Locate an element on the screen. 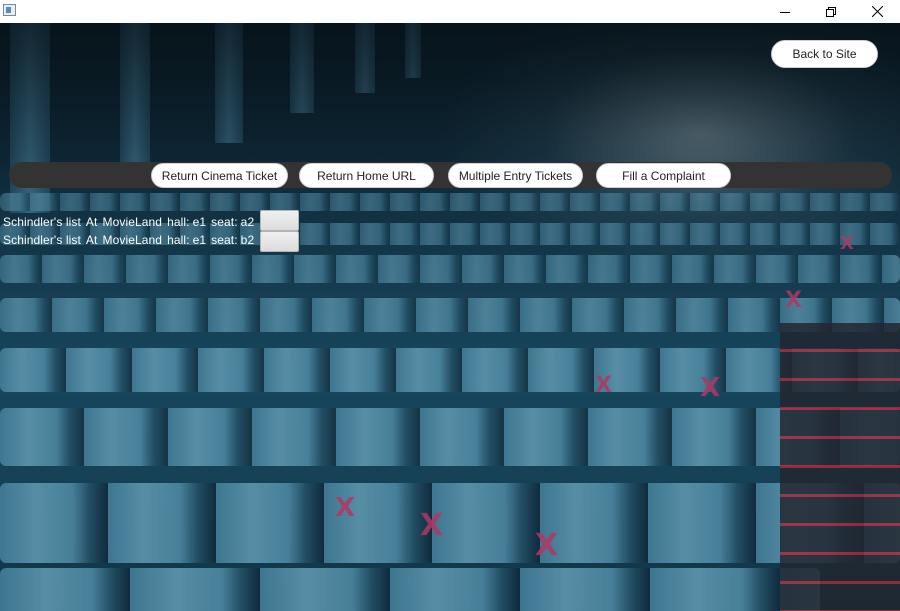 This screenshot has width=900, height=611. return-cinema-ticket-button: Return Cinema Ticket is located at coordinates (219, 175).